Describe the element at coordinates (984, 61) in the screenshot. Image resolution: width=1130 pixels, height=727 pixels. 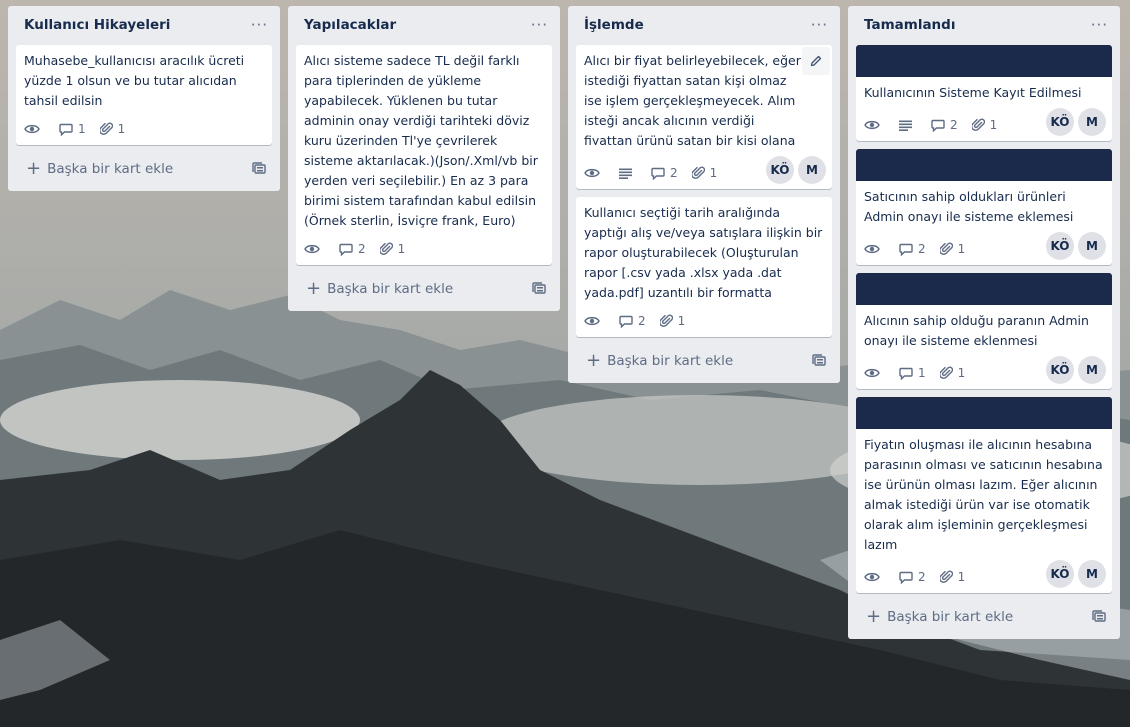
I see `card-cover` at that location.